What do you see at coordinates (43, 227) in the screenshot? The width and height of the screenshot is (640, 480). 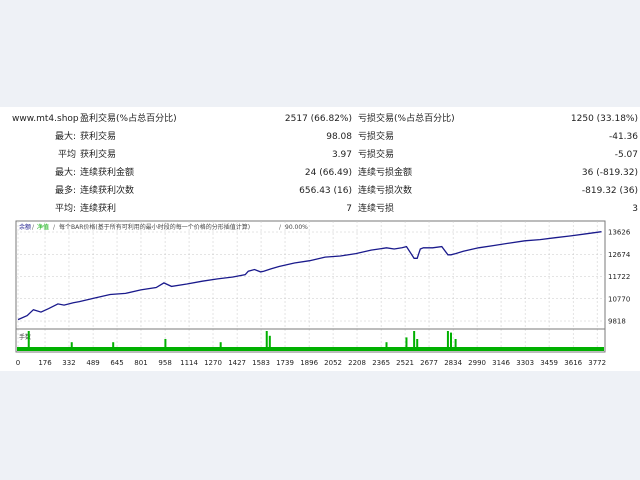 I see `legend-equity: 净值` at bounding box center [43, 227].